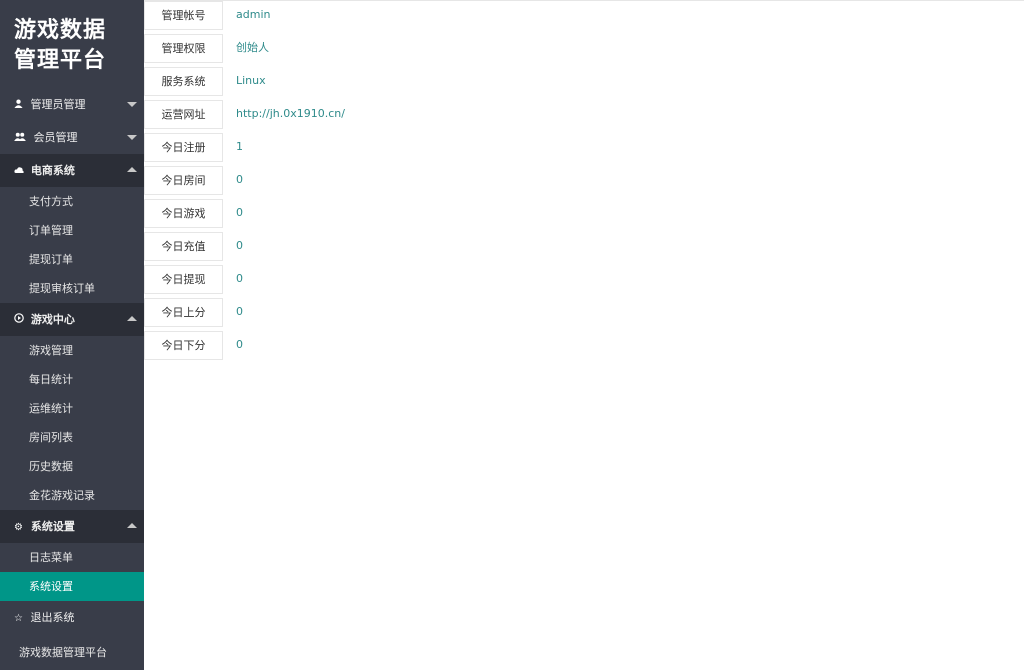 The image size is (1024, 670). I want to click on nav-group-member-management: 会员管理, so click(72, 137).